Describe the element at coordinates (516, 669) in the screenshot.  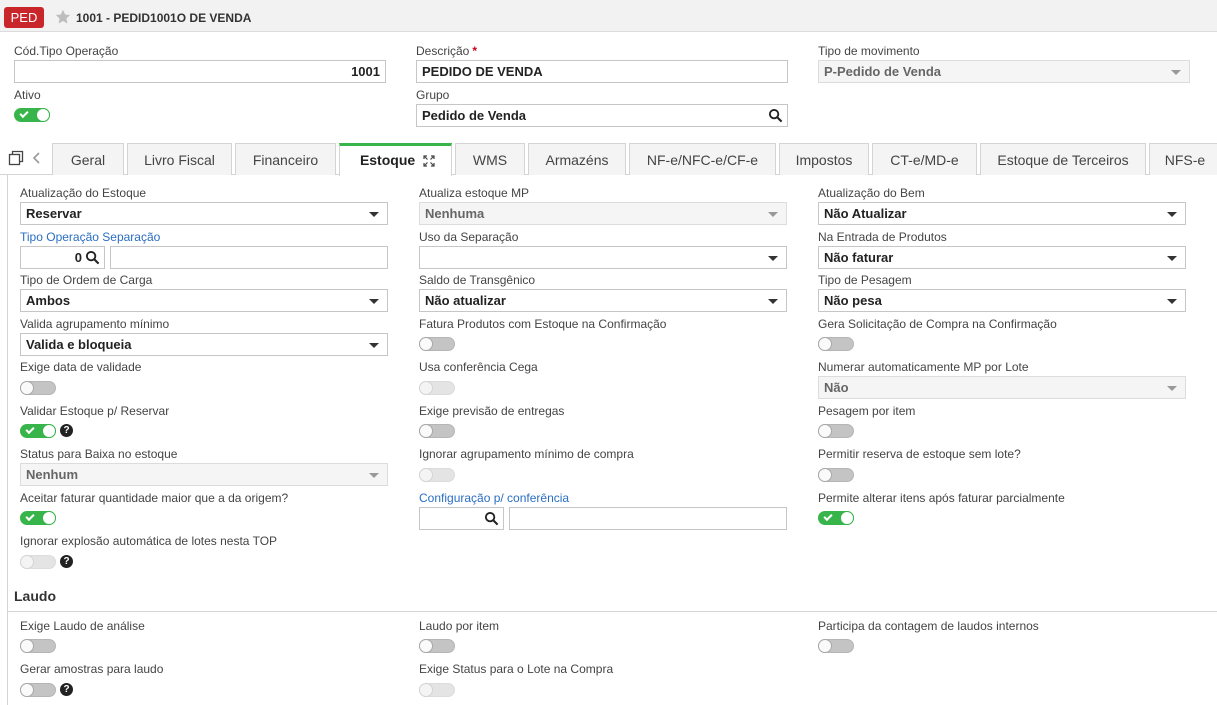
I see `exige-status-lote-label: Exige Status para o Lote na Compra` at that location.